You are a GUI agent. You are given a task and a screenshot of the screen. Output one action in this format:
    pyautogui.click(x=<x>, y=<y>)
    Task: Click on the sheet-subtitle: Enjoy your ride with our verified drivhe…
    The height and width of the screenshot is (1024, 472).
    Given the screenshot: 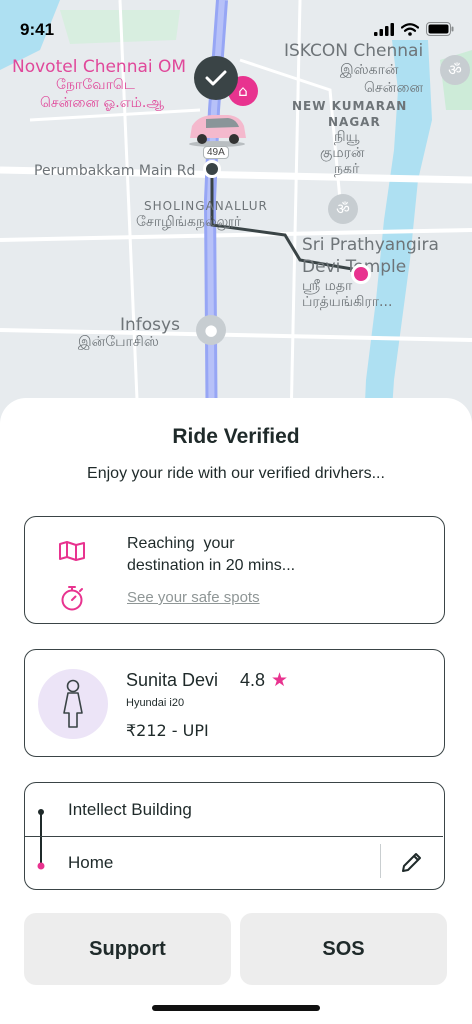 What is the action you would take?
    pyautogui.click(x=236, y=473)
    